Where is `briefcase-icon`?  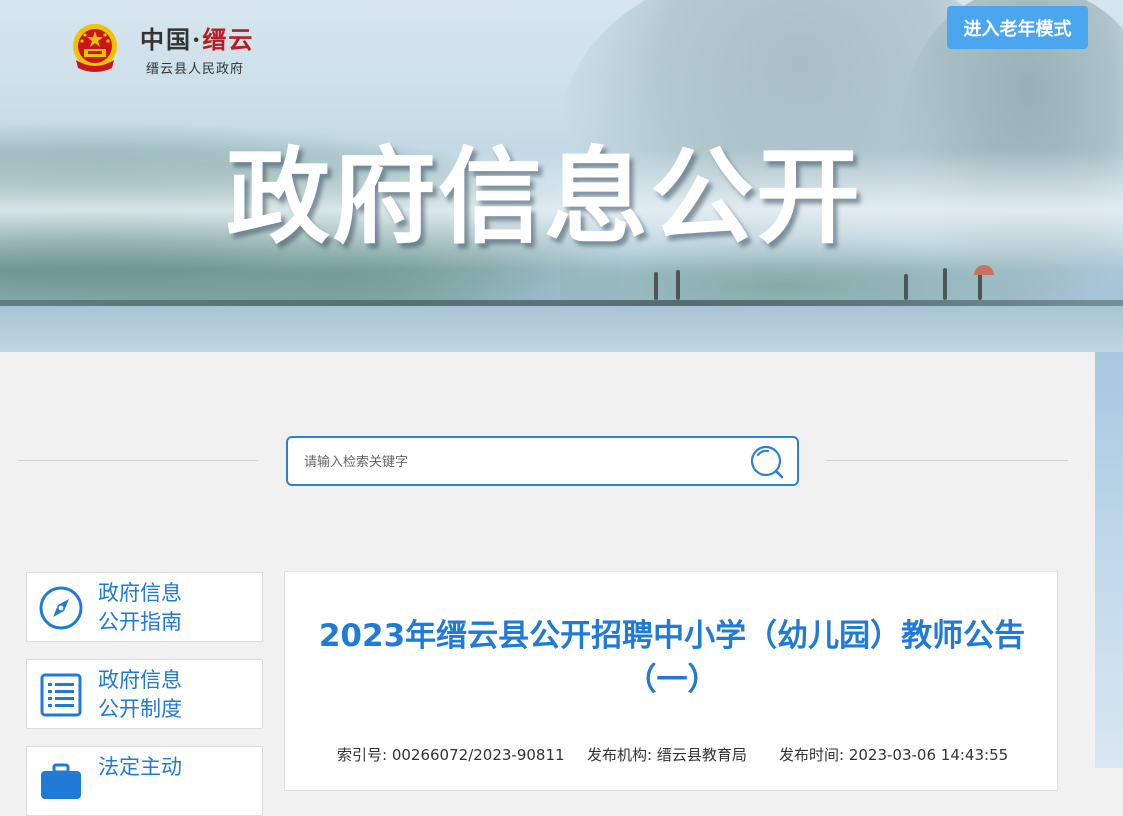 briefcase-icon is located at coordinates (61, 781).